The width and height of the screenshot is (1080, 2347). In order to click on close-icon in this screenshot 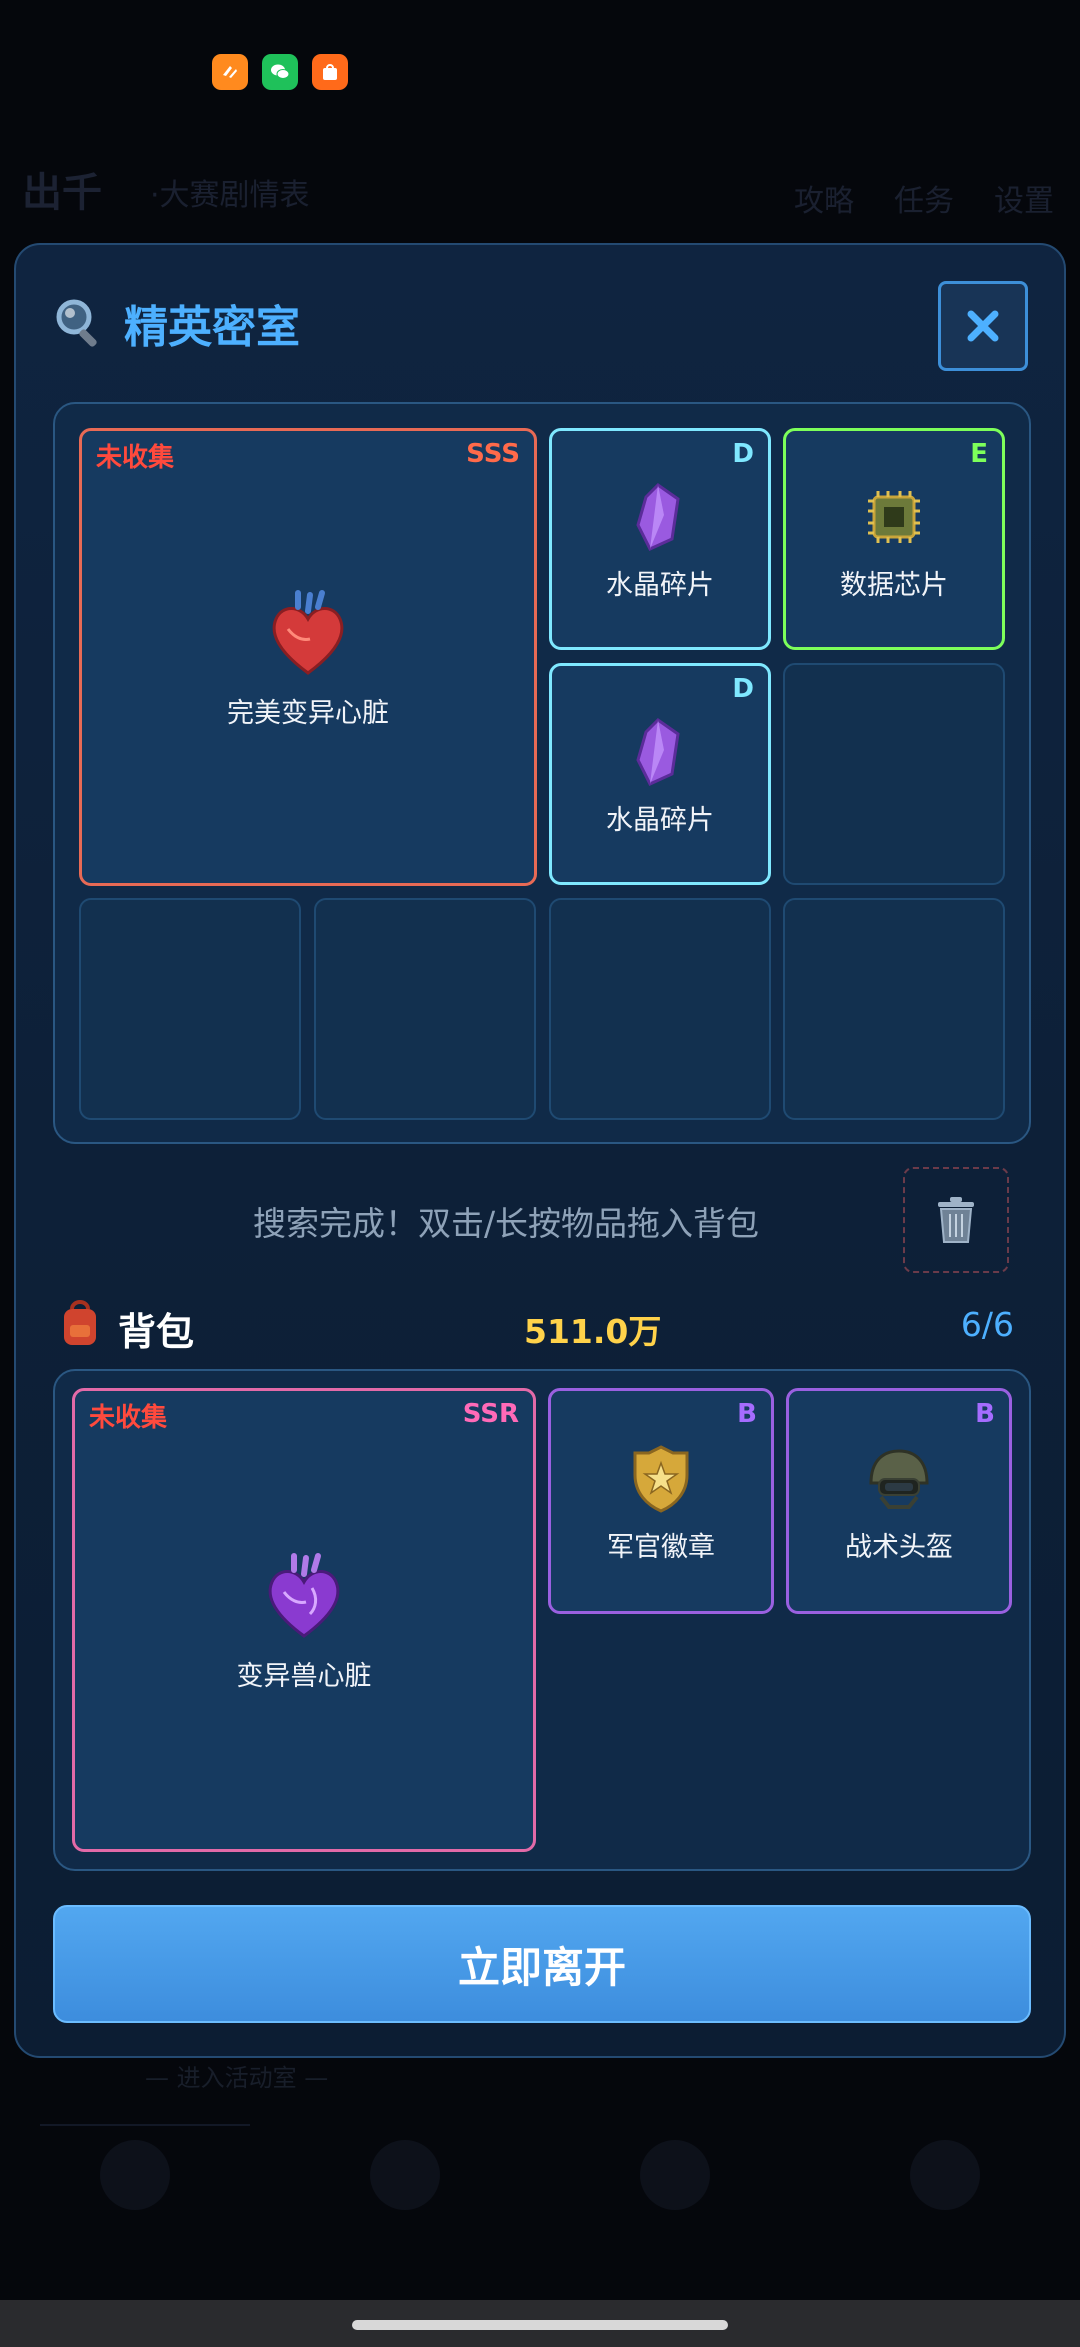, I will do `click(983, 326)`.